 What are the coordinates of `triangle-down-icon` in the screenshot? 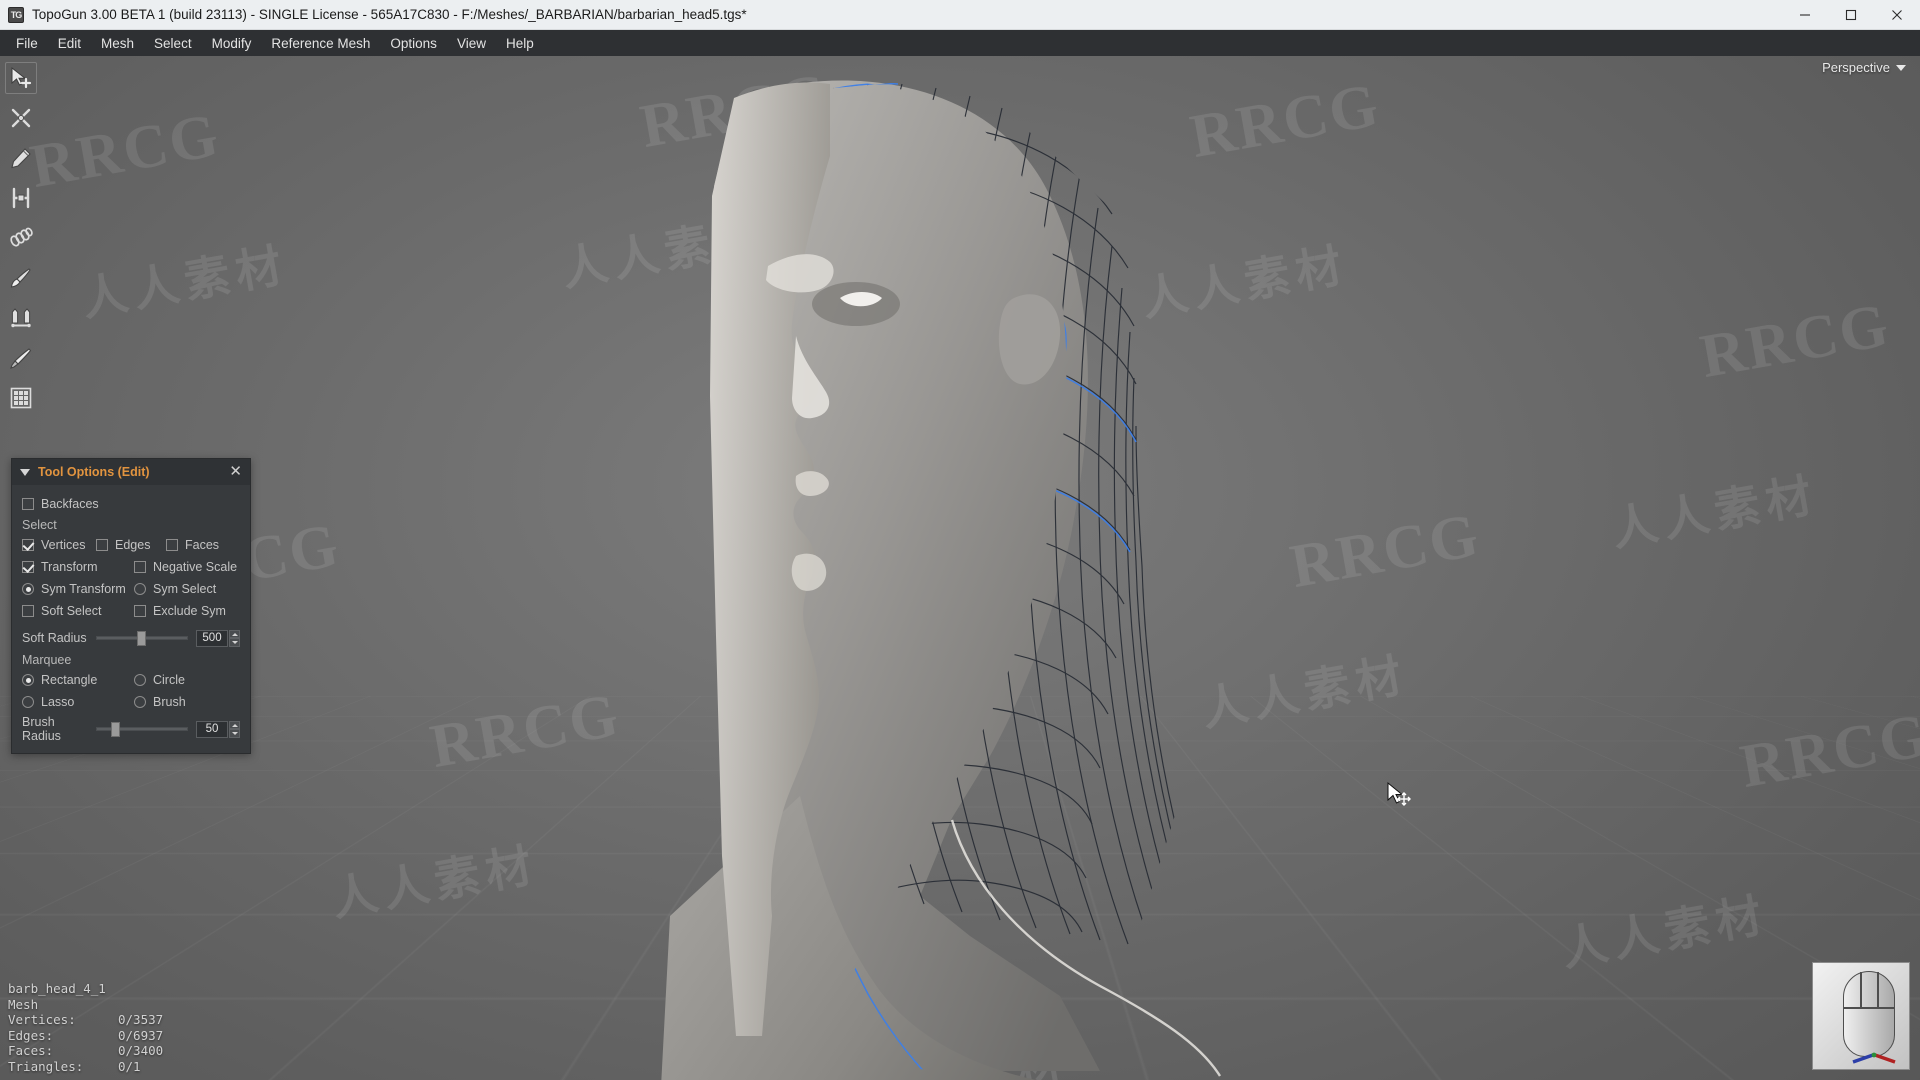 It's located at (25, 472).